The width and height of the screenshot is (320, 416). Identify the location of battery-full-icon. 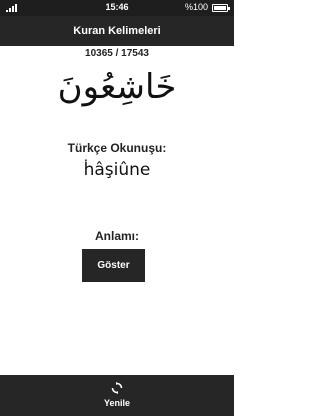
(221, 8).